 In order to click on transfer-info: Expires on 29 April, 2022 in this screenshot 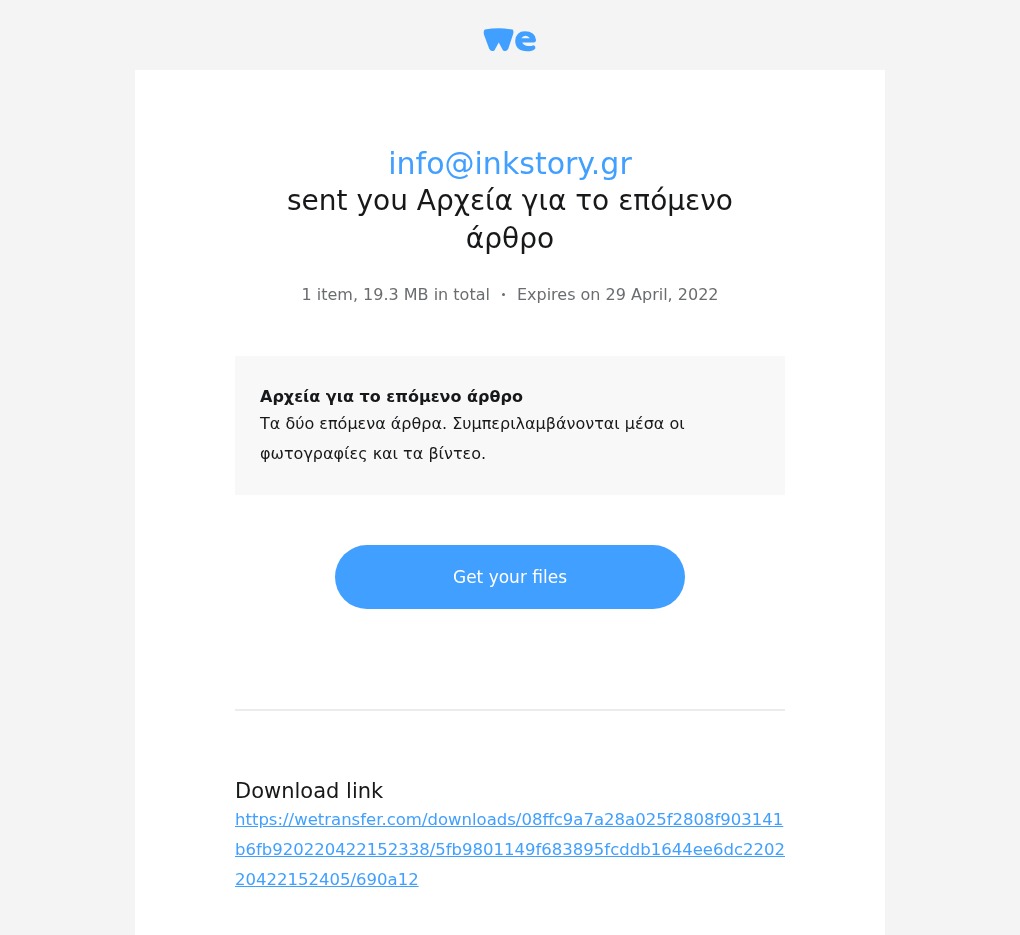, I will do `click(617, 294)`.